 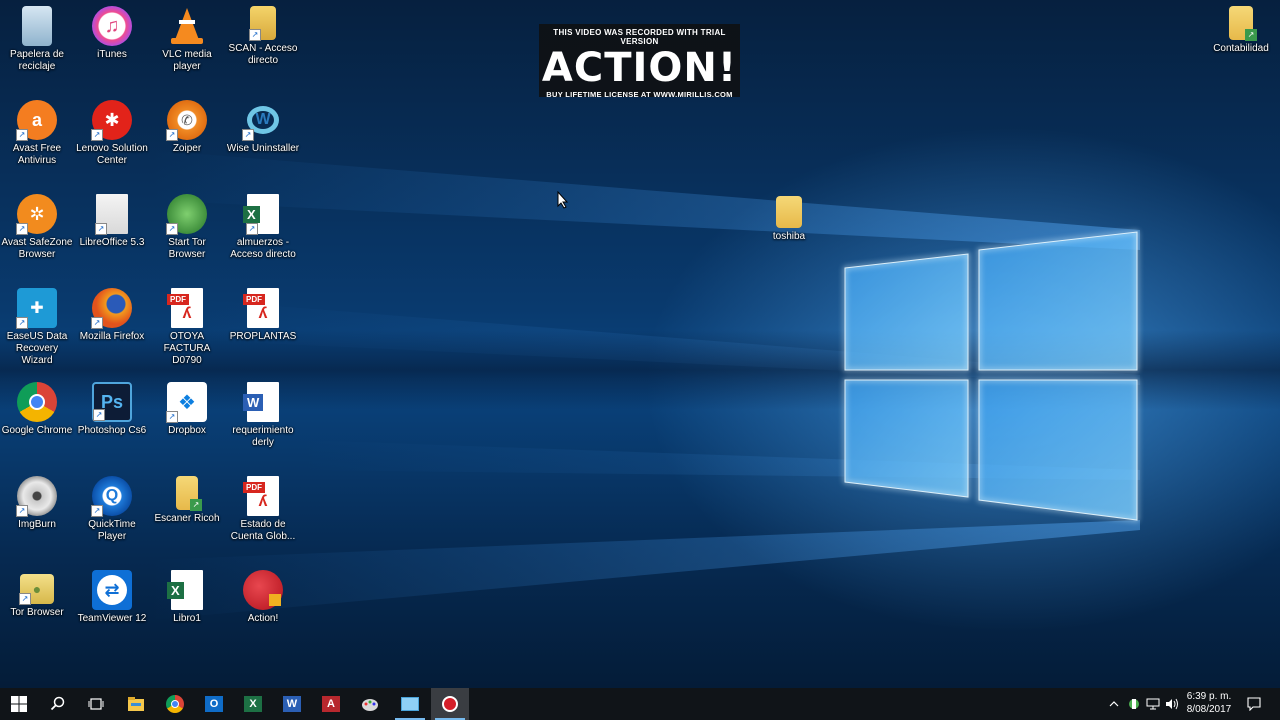 I want to click on desktop-icon-papelera: Papelera de reciclaje, so click(x=37, y=36).